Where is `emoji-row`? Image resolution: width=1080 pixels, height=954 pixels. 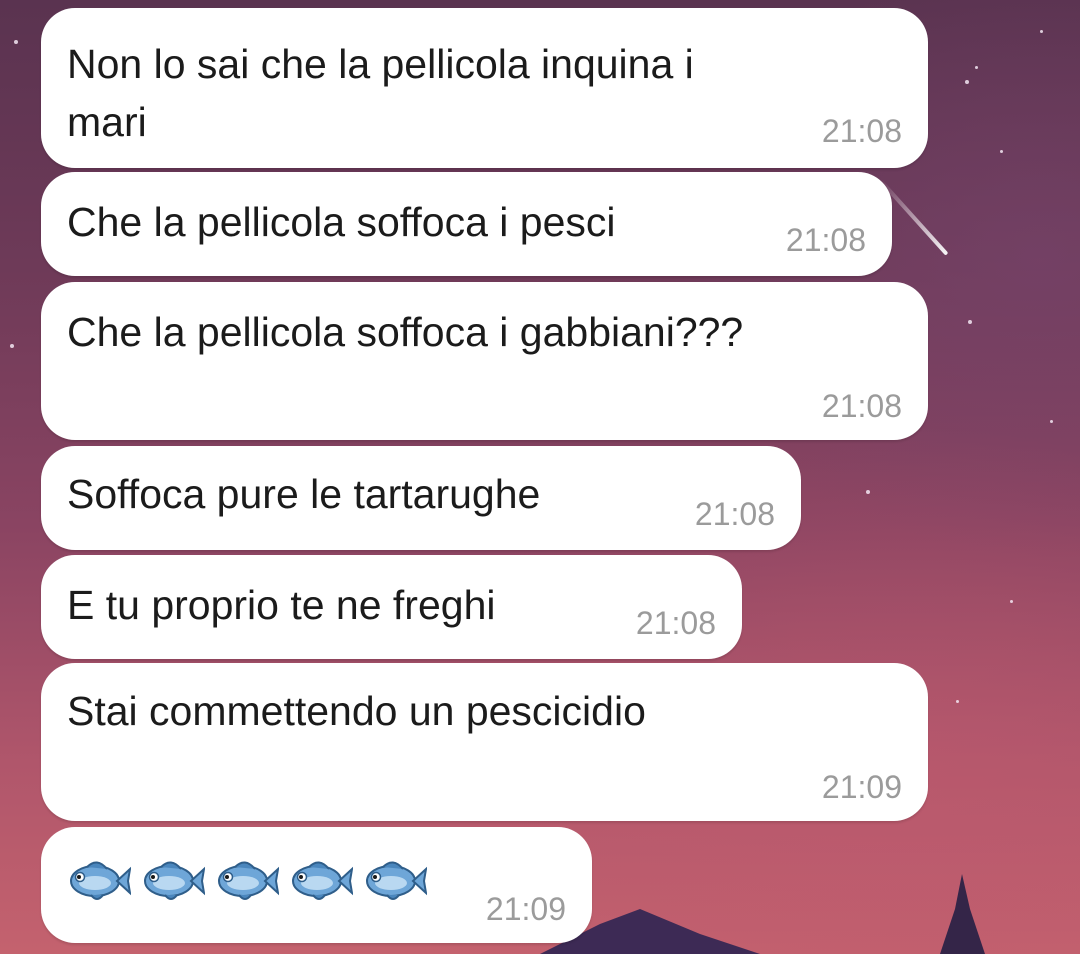
emoji-row is located at coordinates (246, 881).